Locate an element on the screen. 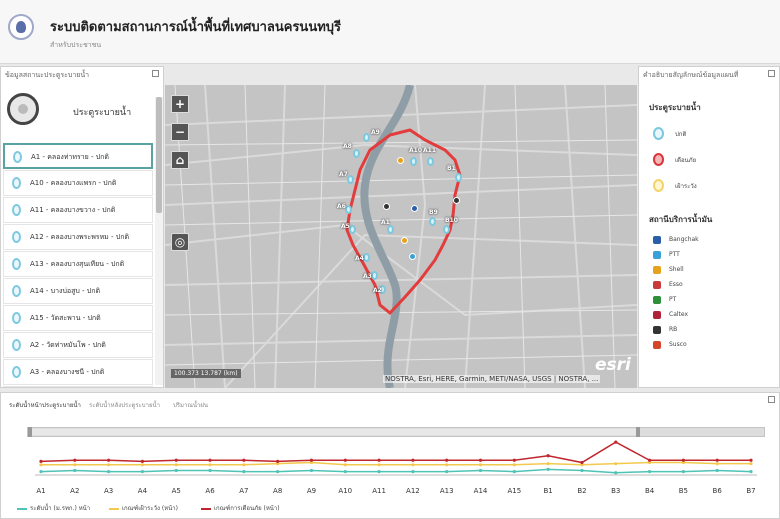 This screenshot has height=519, width=780. gate-list-item: A10 - คลองบางแพรก - ปกติ is located at coordinates (78, 183).